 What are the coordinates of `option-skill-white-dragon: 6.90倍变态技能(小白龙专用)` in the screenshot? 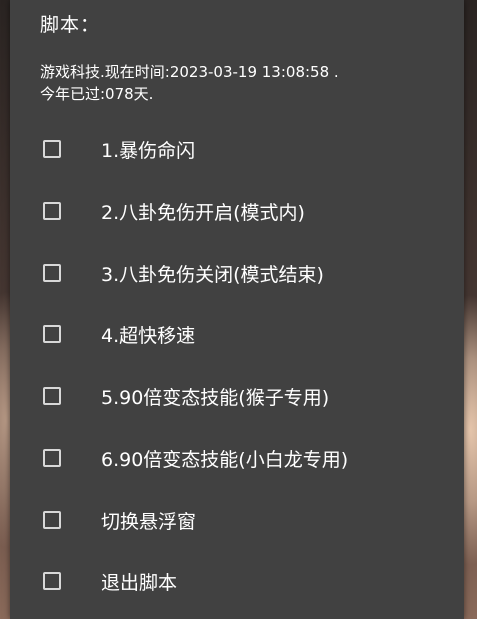 It's located at (245, 458).